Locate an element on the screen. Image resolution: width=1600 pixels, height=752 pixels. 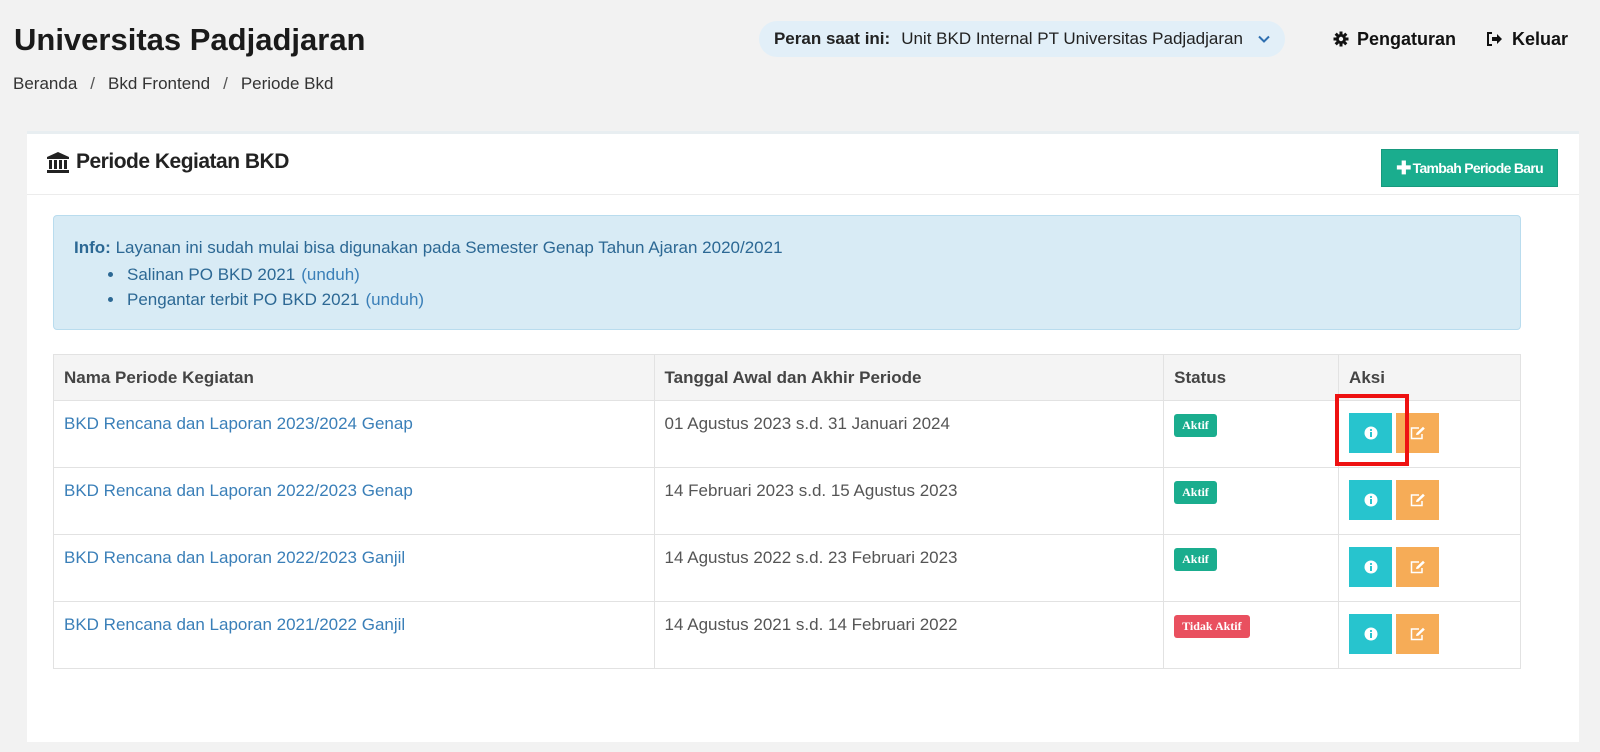
cell-name: BKD Rencana dan Laporan 2022/2023 Genap is located at coordinates (354, 501).